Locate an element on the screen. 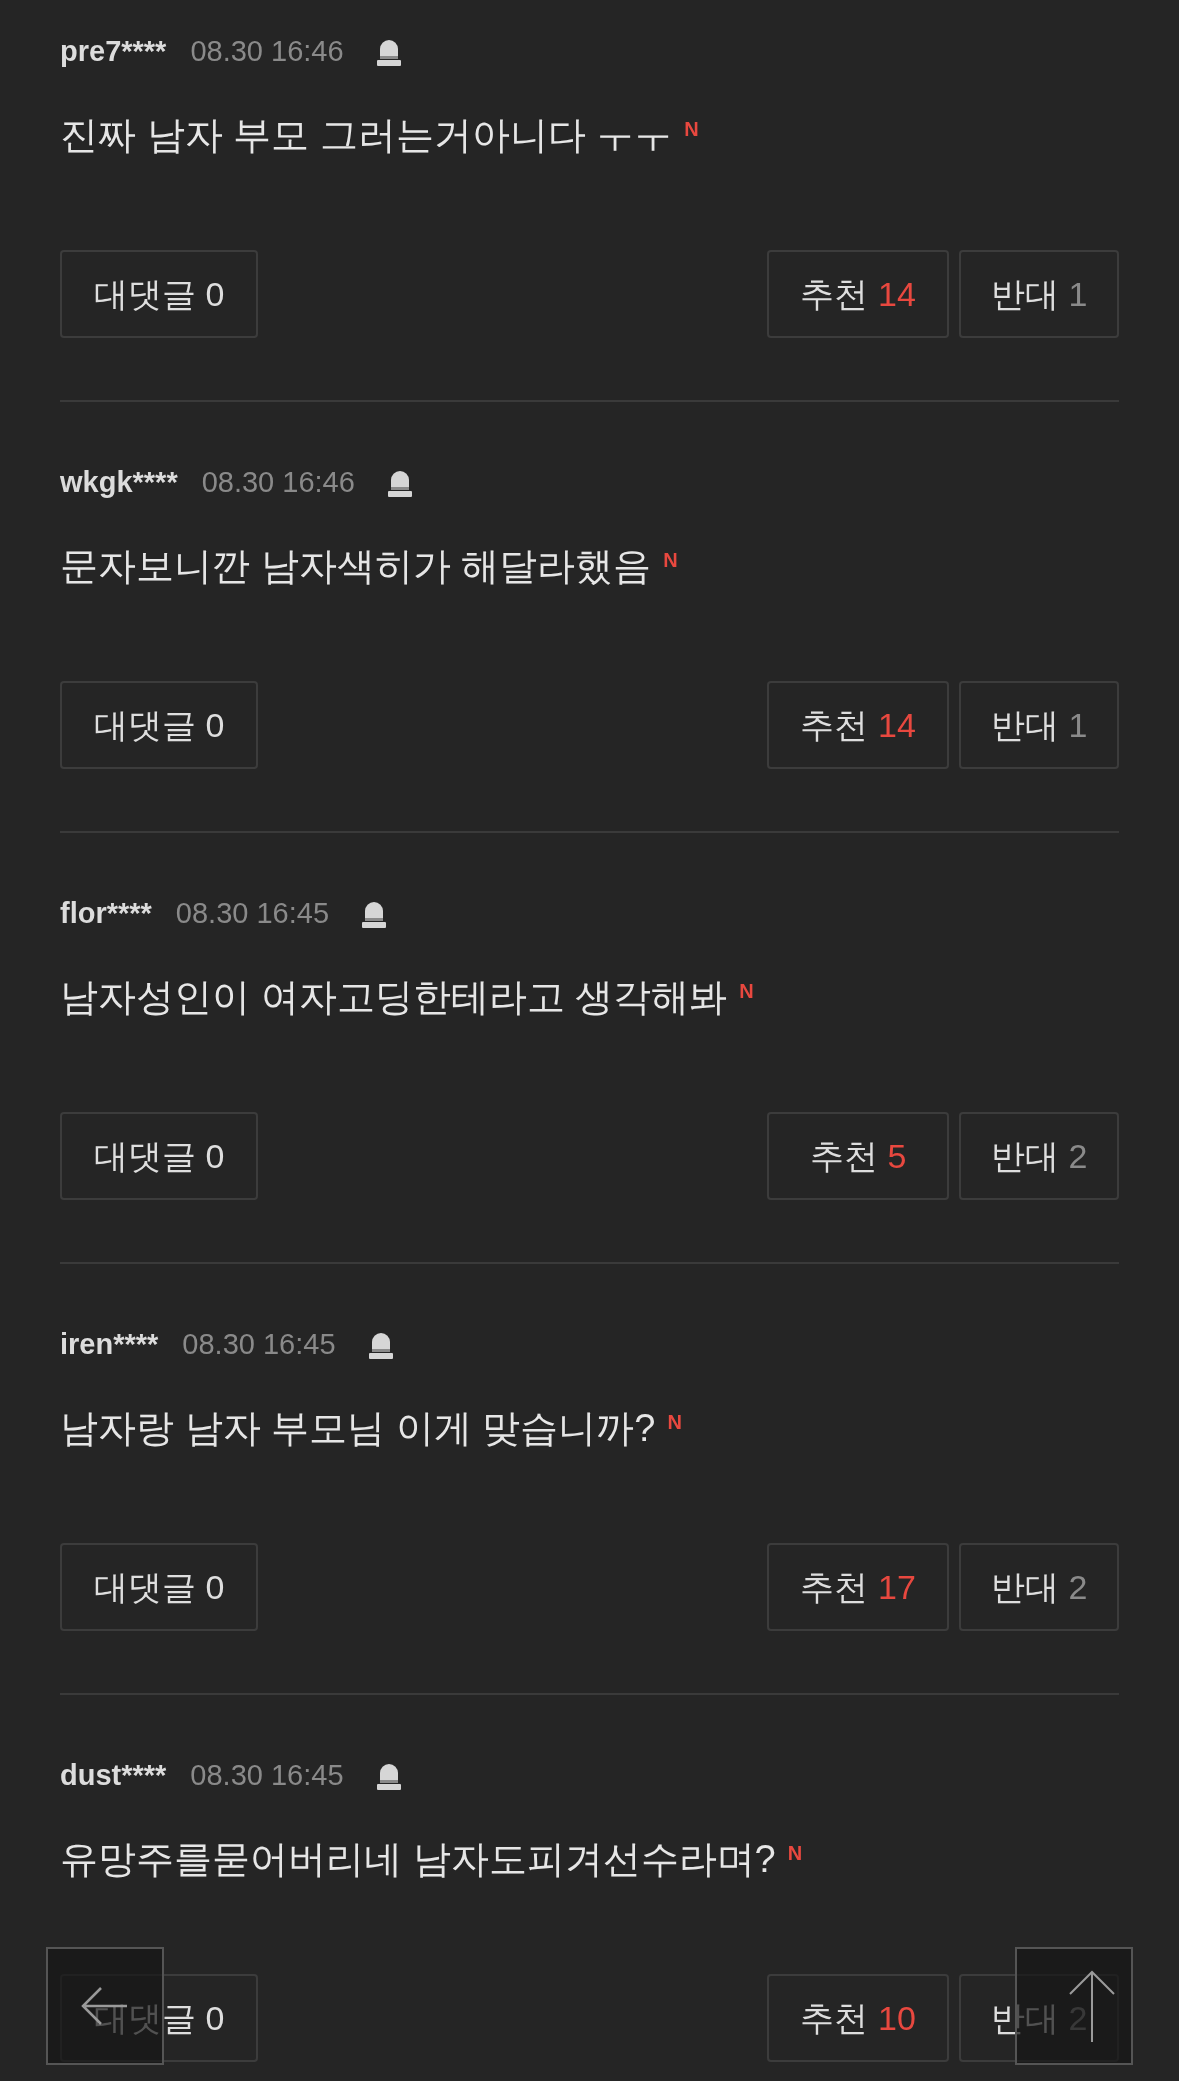  upvote-button: 추천 17 is located at coordinates (858, 1587).